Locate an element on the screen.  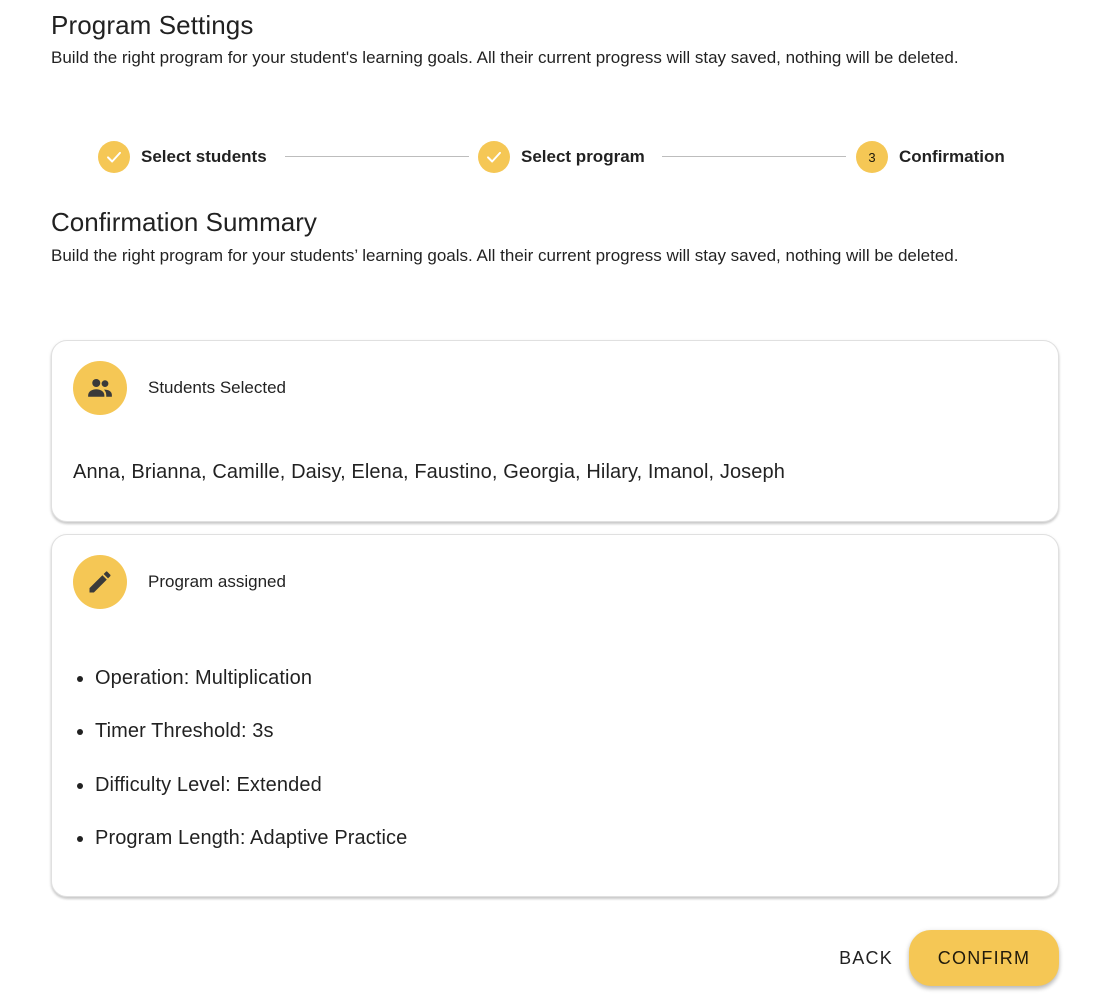
card-title: Students Selected is located at coordinates (217, 387).